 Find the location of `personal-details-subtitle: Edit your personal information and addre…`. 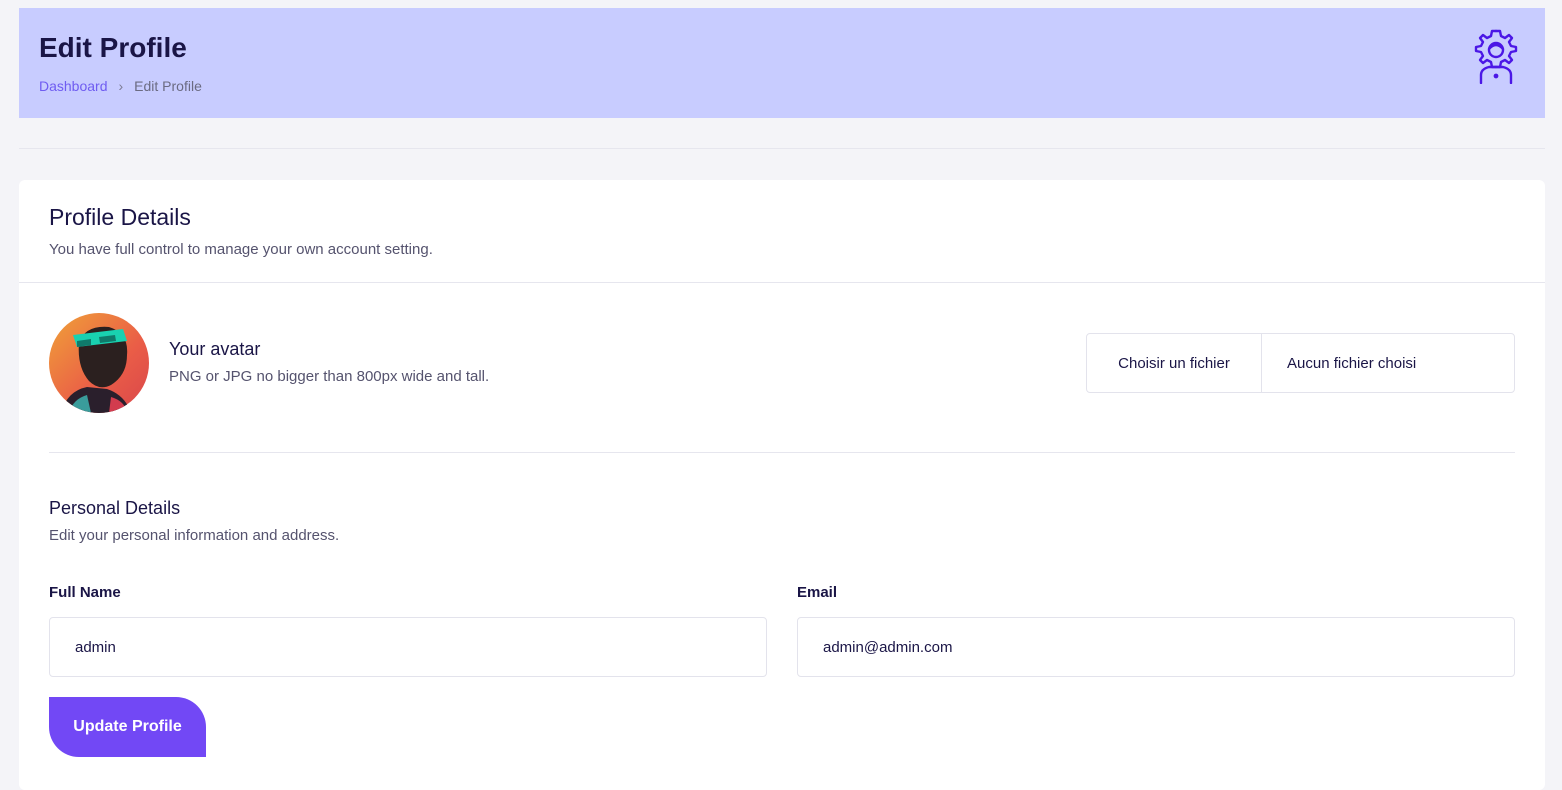

personal-details-subtitle: Edit your personal information and addre… is located at coordinates (194, 535).